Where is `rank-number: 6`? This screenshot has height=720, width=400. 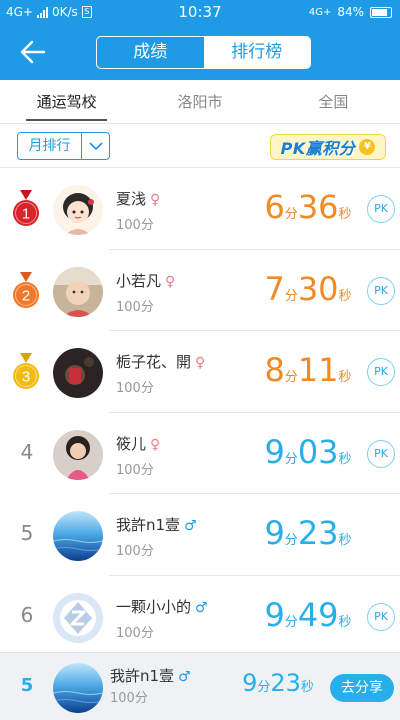
rank-number: 6 is located at coordinates (27, 614).